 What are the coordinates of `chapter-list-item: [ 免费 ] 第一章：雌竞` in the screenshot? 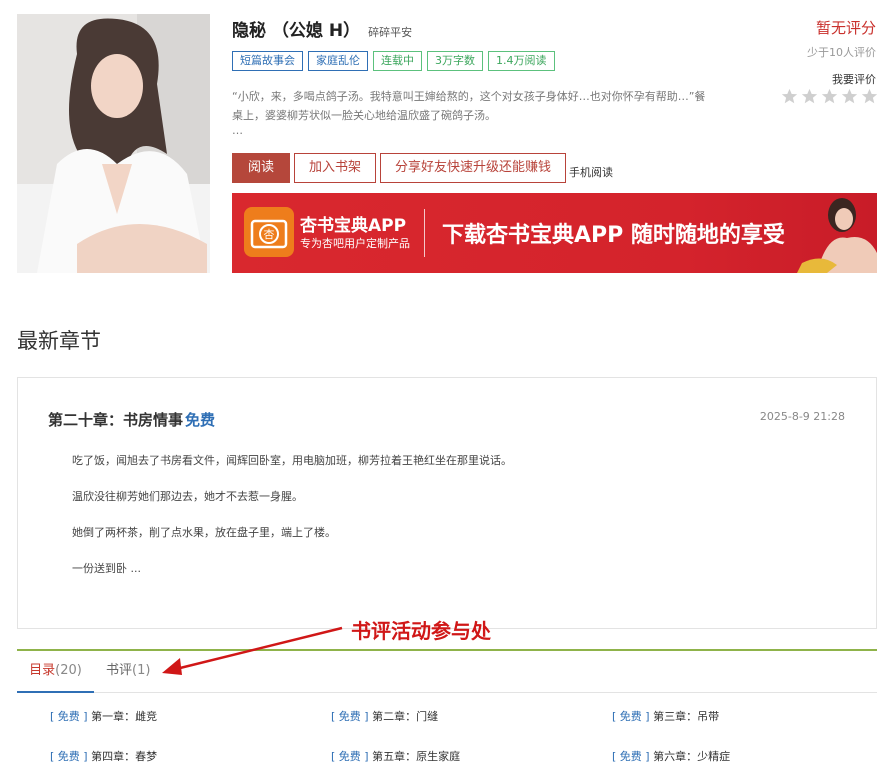 It's located at (103, 716).